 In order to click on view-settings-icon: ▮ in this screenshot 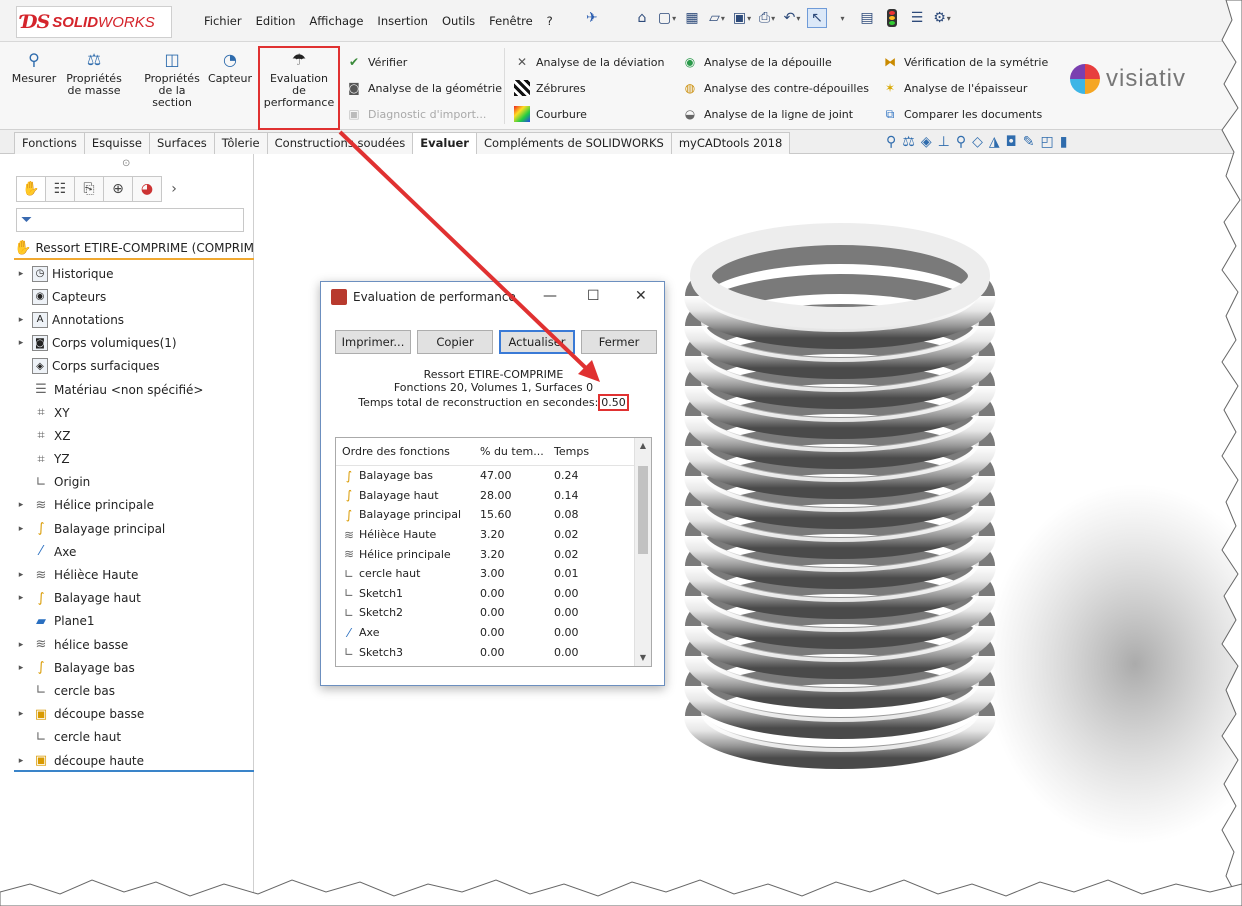, I will do `click(1064, 142)`.